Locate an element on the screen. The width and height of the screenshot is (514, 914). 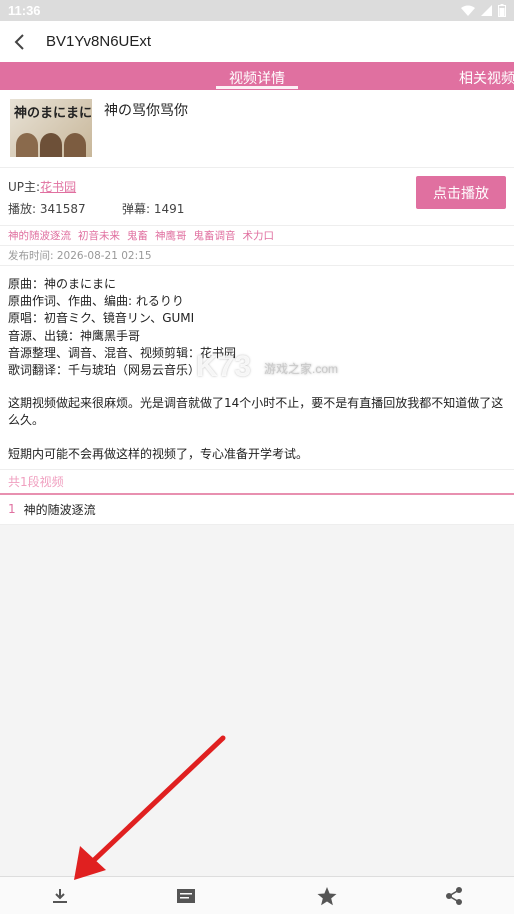
share-button is located at coordinates (454, 896).